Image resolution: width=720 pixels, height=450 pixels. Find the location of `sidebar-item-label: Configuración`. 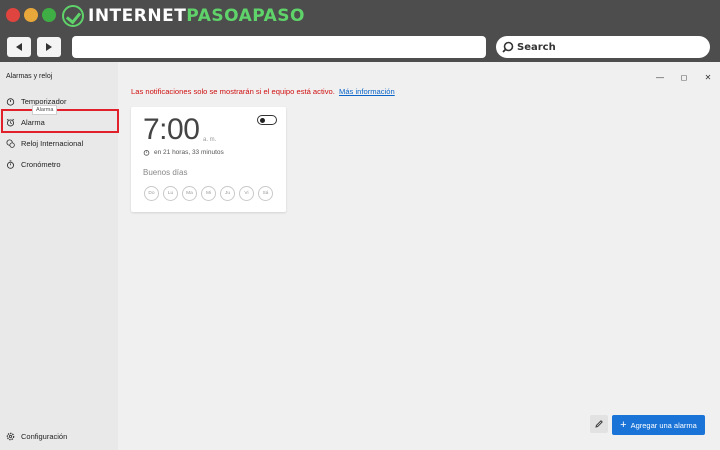

sidebar-item-label: Configuración is located at coordinates (44, 436).